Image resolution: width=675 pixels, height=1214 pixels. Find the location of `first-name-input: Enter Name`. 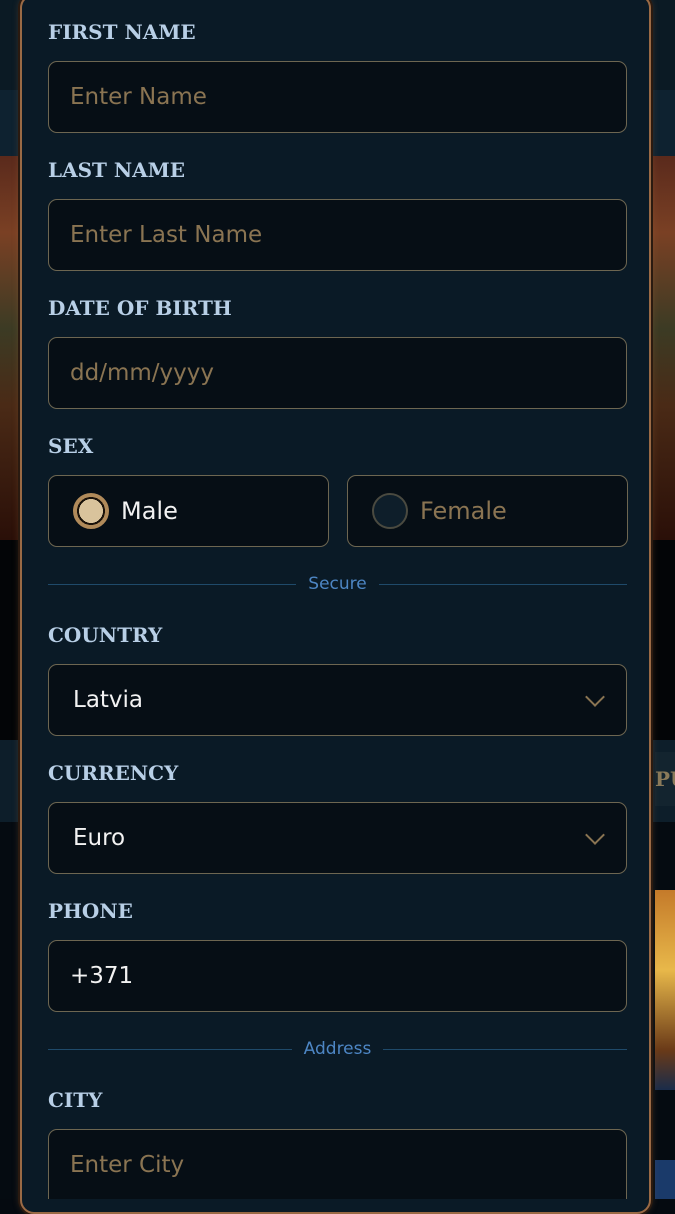

first-name-input: Enter Name is located at coordinates (337, 97).